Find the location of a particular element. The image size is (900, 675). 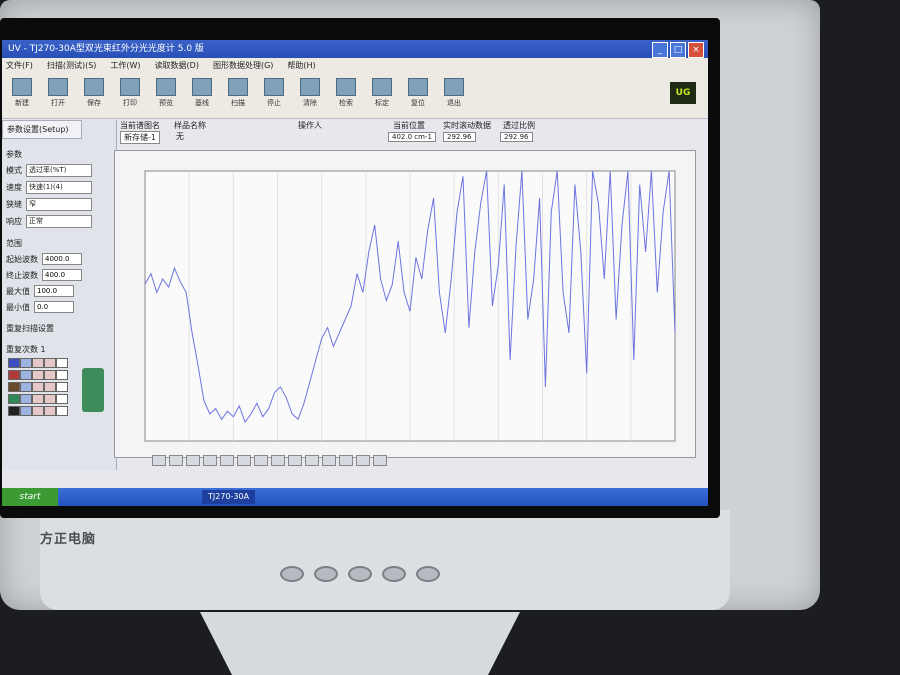

sample-name-field: 无 is located at coordinates (180, 136).